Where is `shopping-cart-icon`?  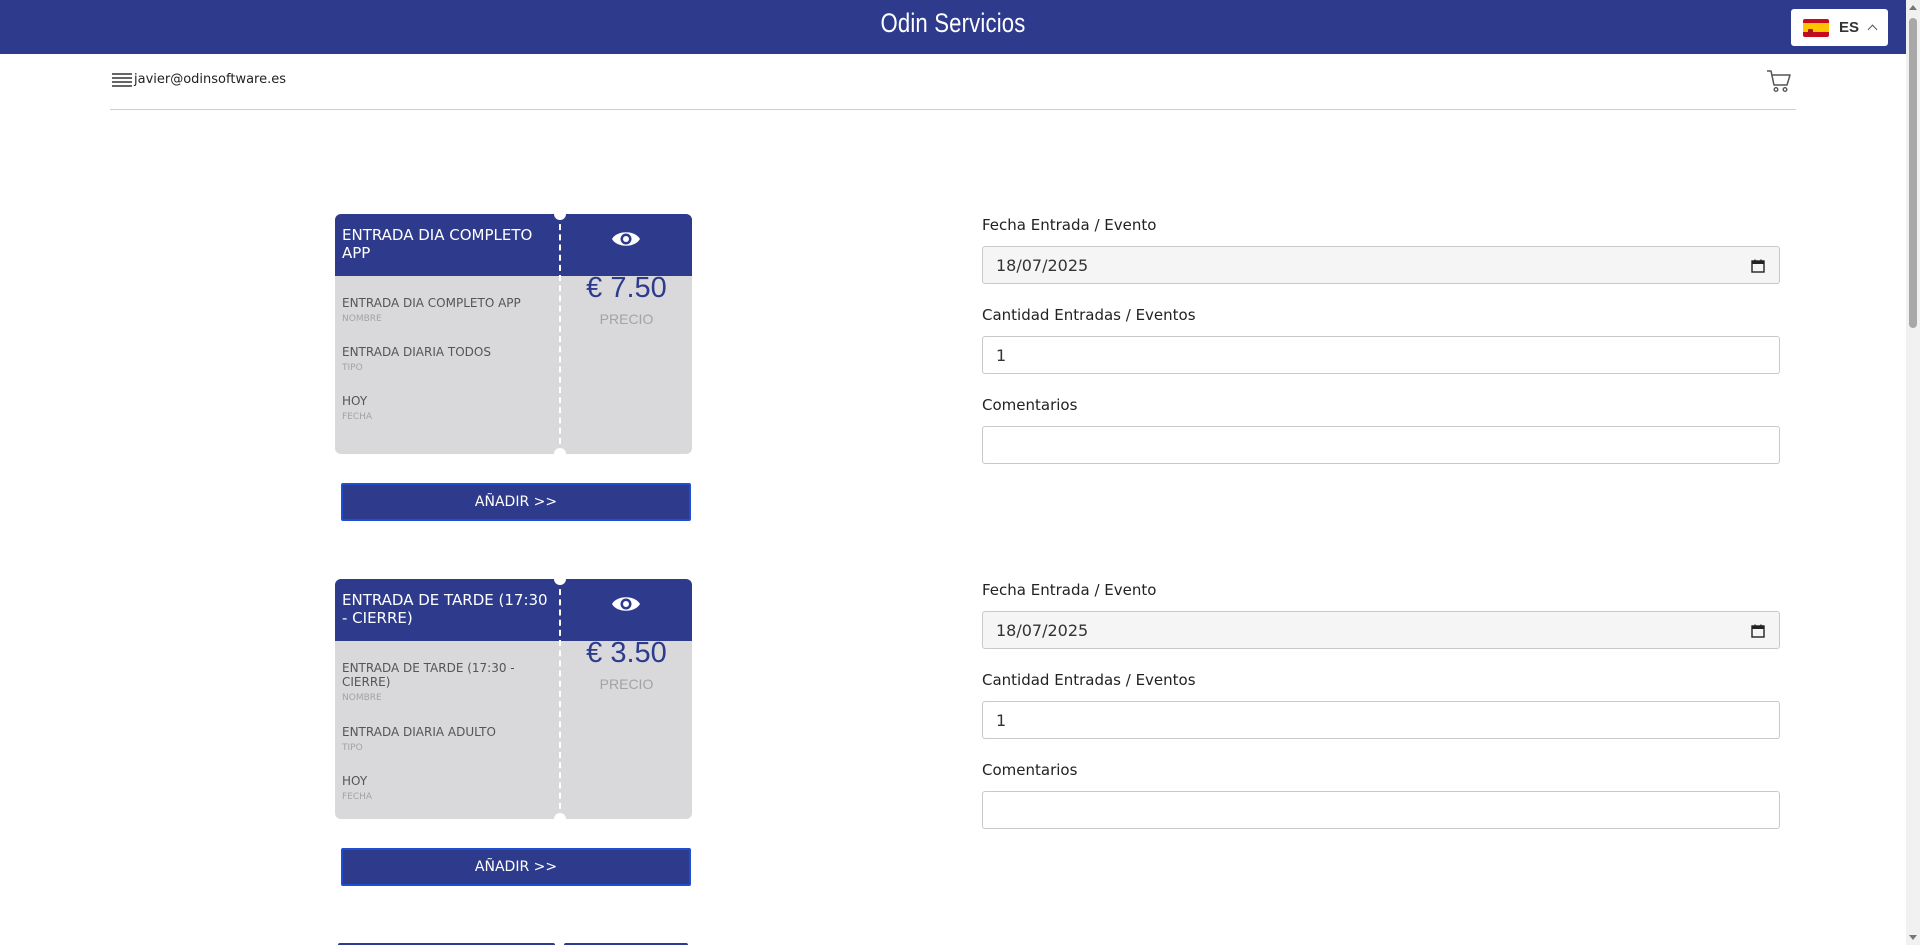
shopping-cart-icon is located at coordinates (1779, 81).